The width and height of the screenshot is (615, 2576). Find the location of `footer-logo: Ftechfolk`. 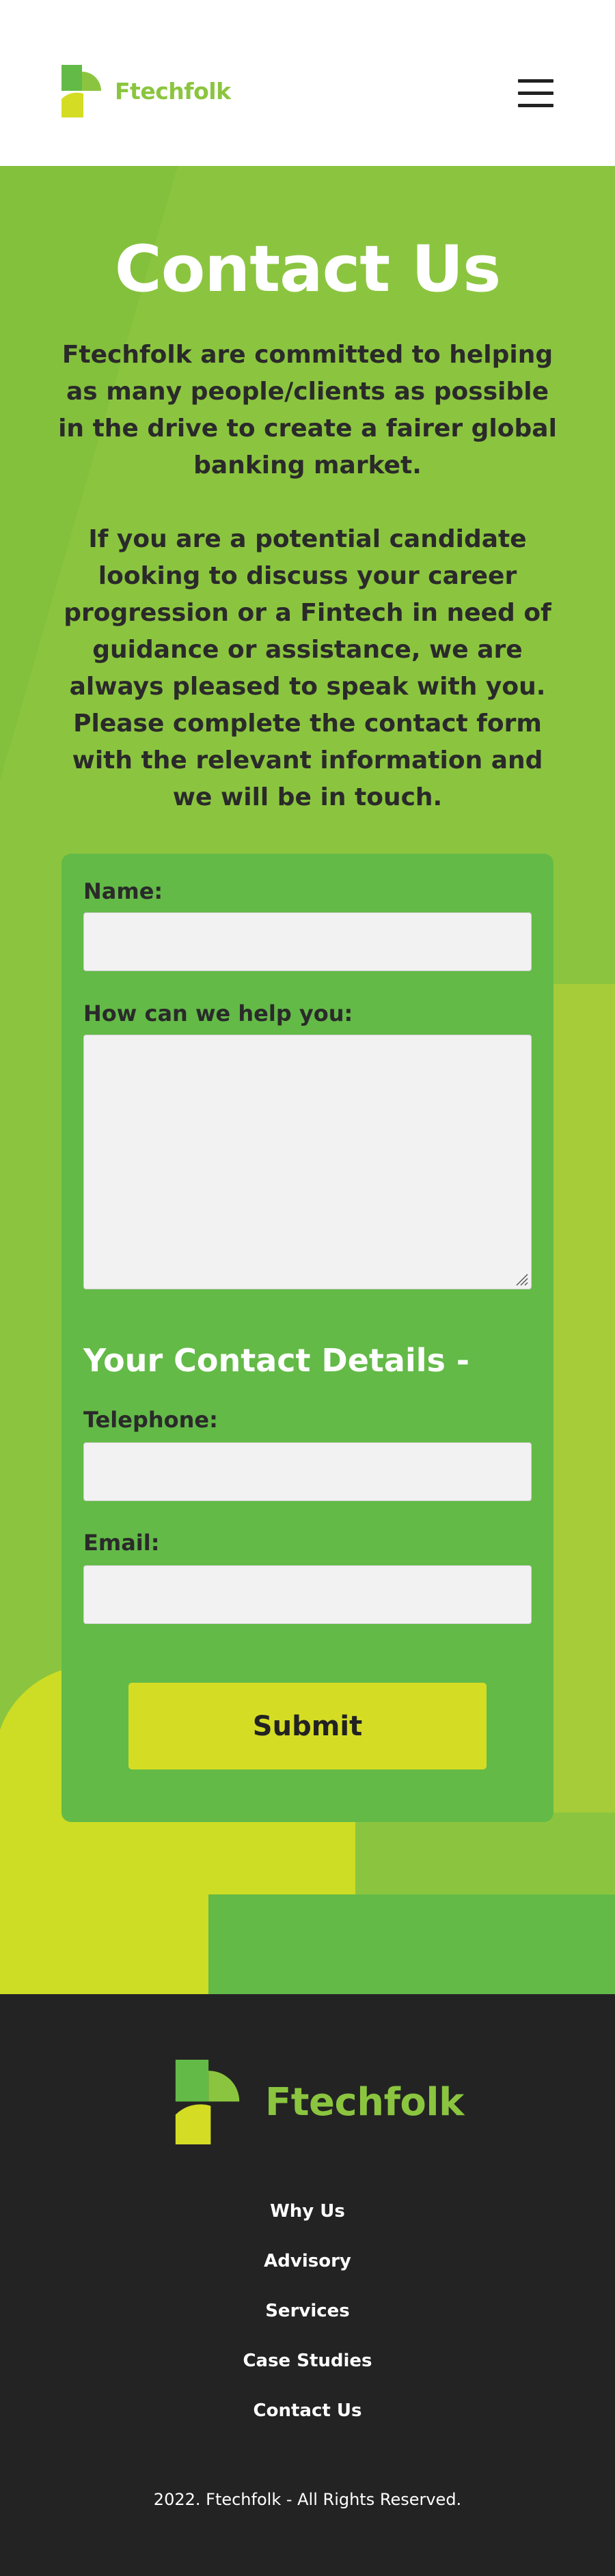

footer-logo: Ftechfolk is located at coordinates (316, 2102).